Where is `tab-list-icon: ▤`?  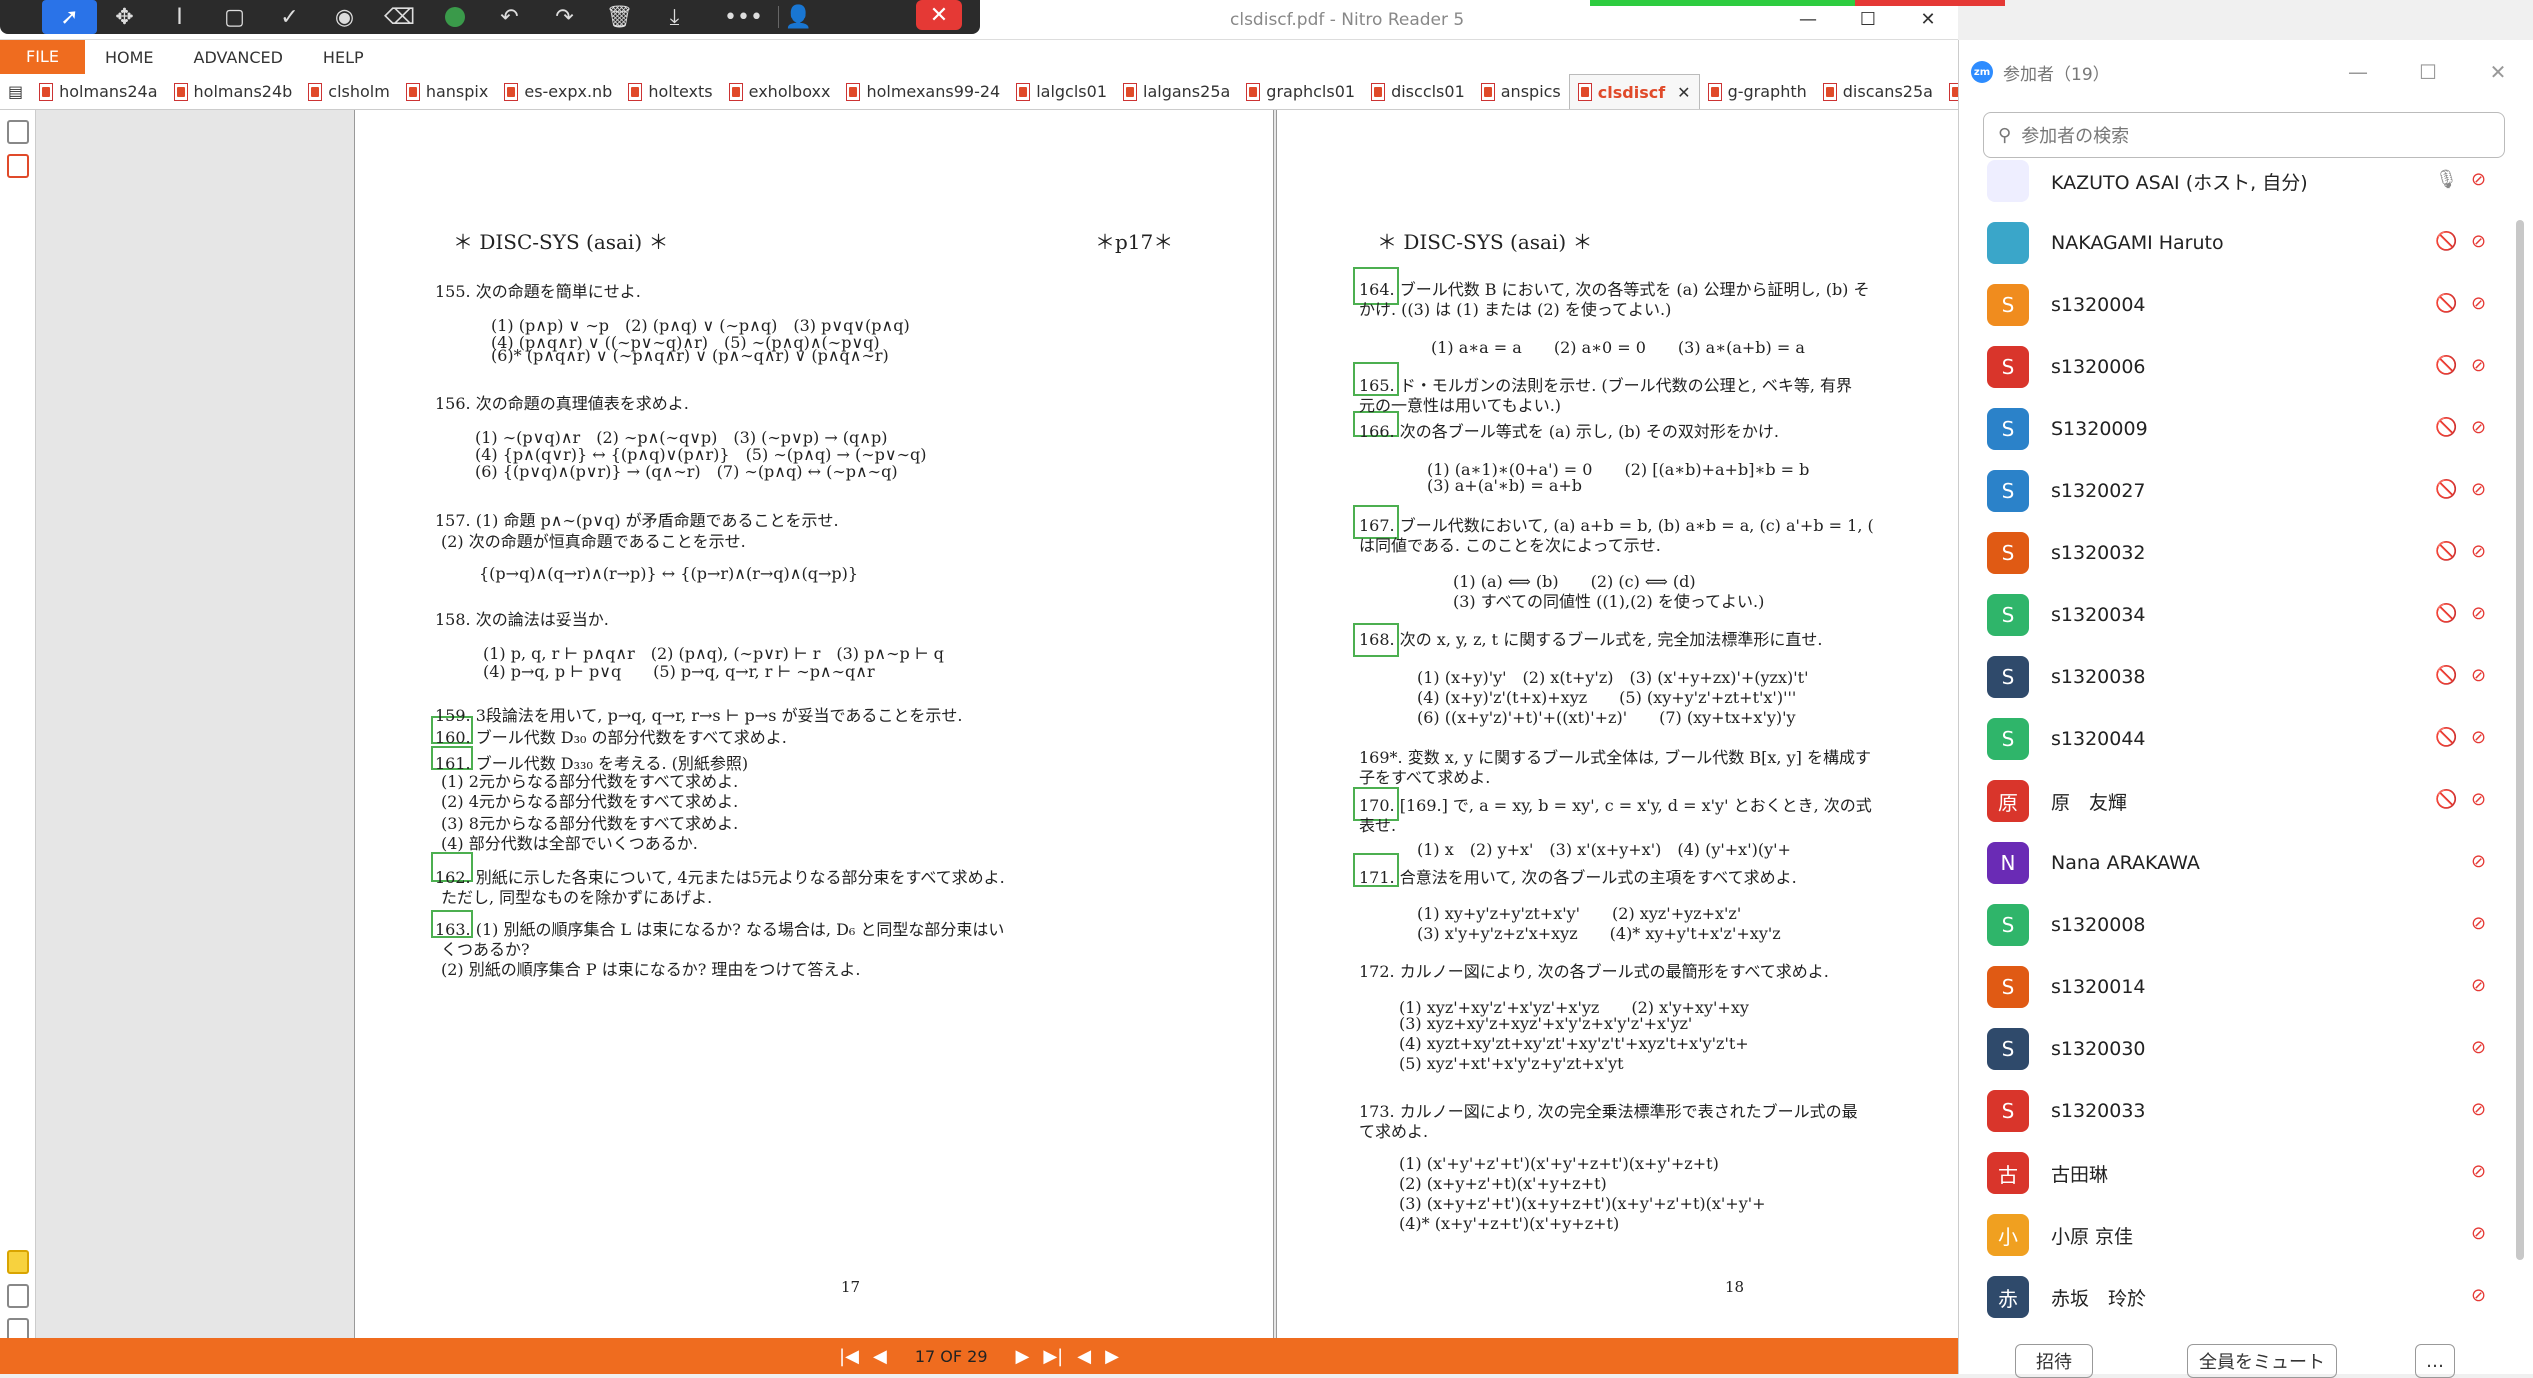
tab-list-icon: ▤ is located at coordinates (15, 91).